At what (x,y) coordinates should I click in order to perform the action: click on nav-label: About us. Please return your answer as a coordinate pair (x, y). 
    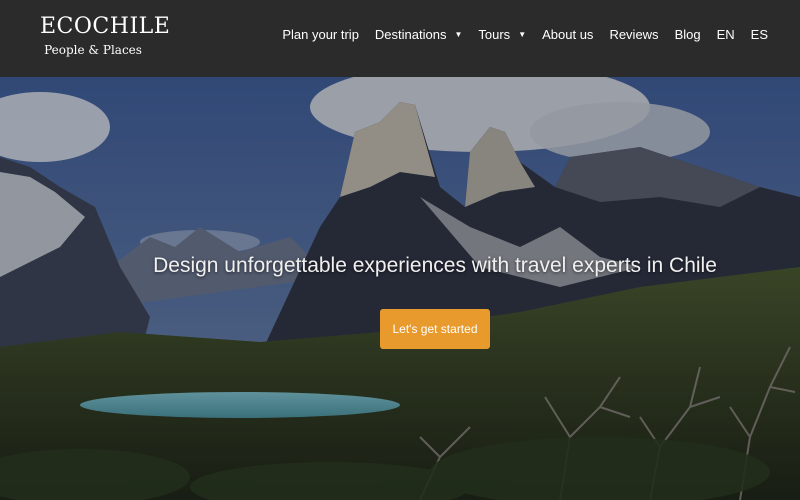
    Looking at the image, I should click on (568, 34).